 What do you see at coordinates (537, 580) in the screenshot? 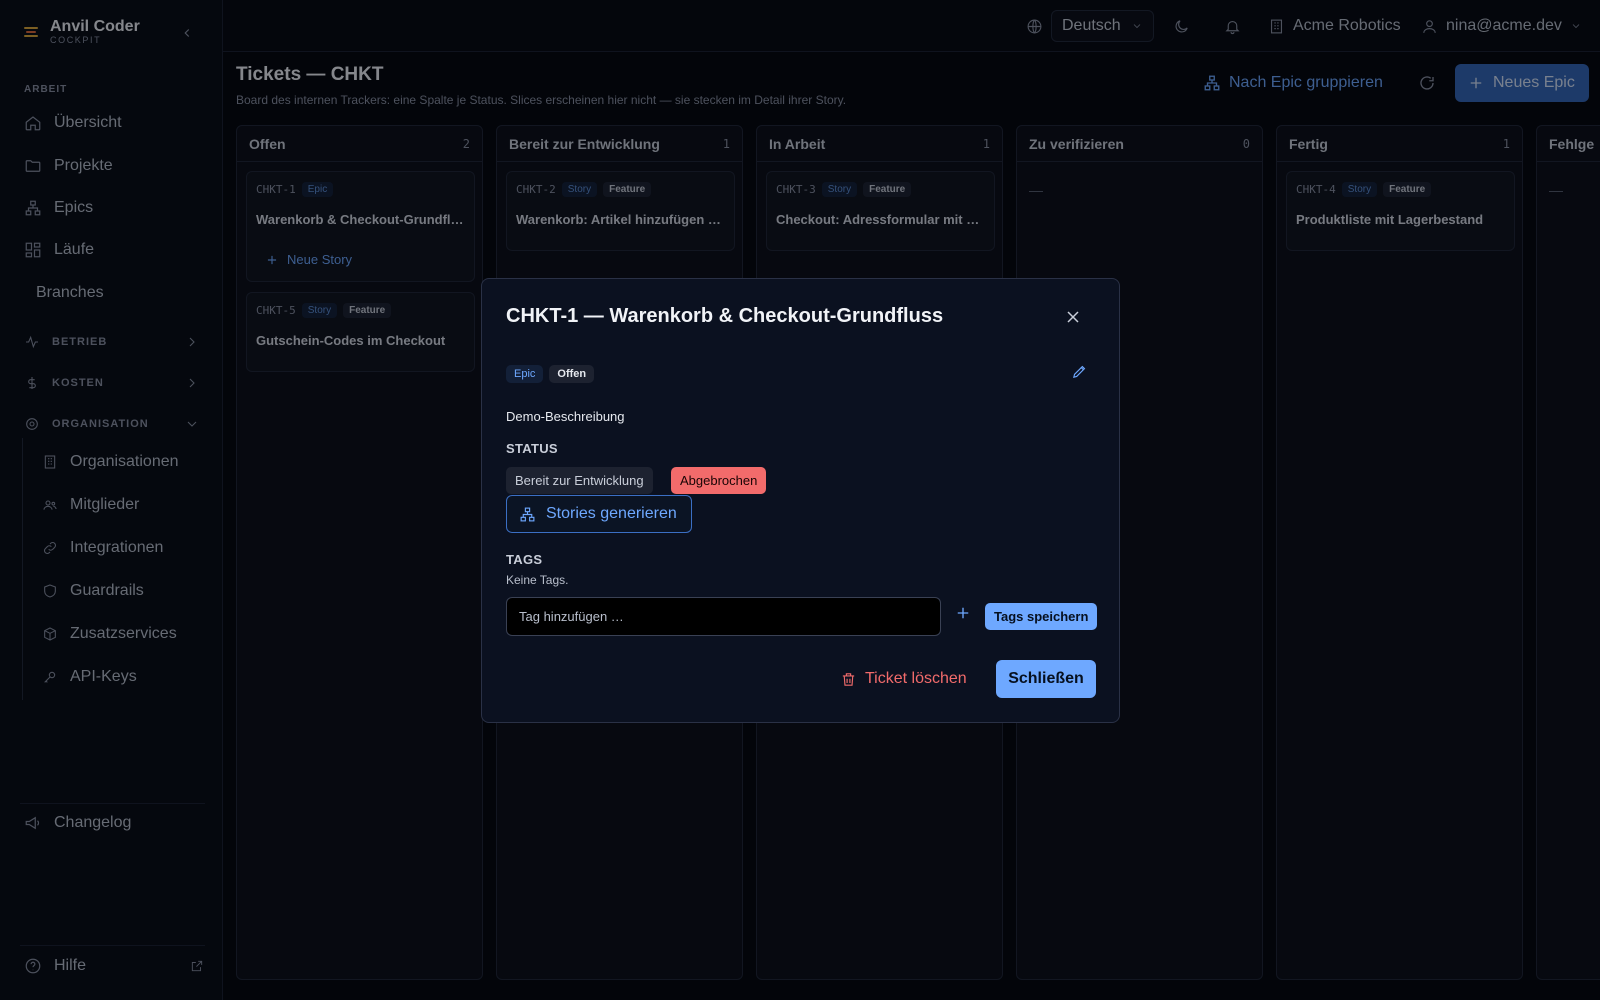
I see `no-tags-text: Keine Tags.` at bounding box center [537, 580].